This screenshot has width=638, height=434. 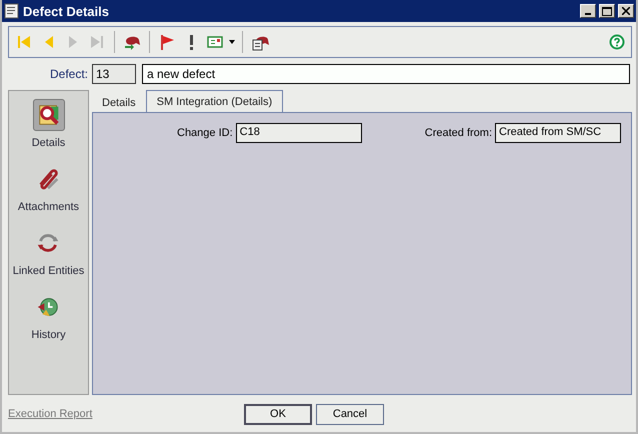 I want to click on maximize-icon, so click(x=607, y=11).